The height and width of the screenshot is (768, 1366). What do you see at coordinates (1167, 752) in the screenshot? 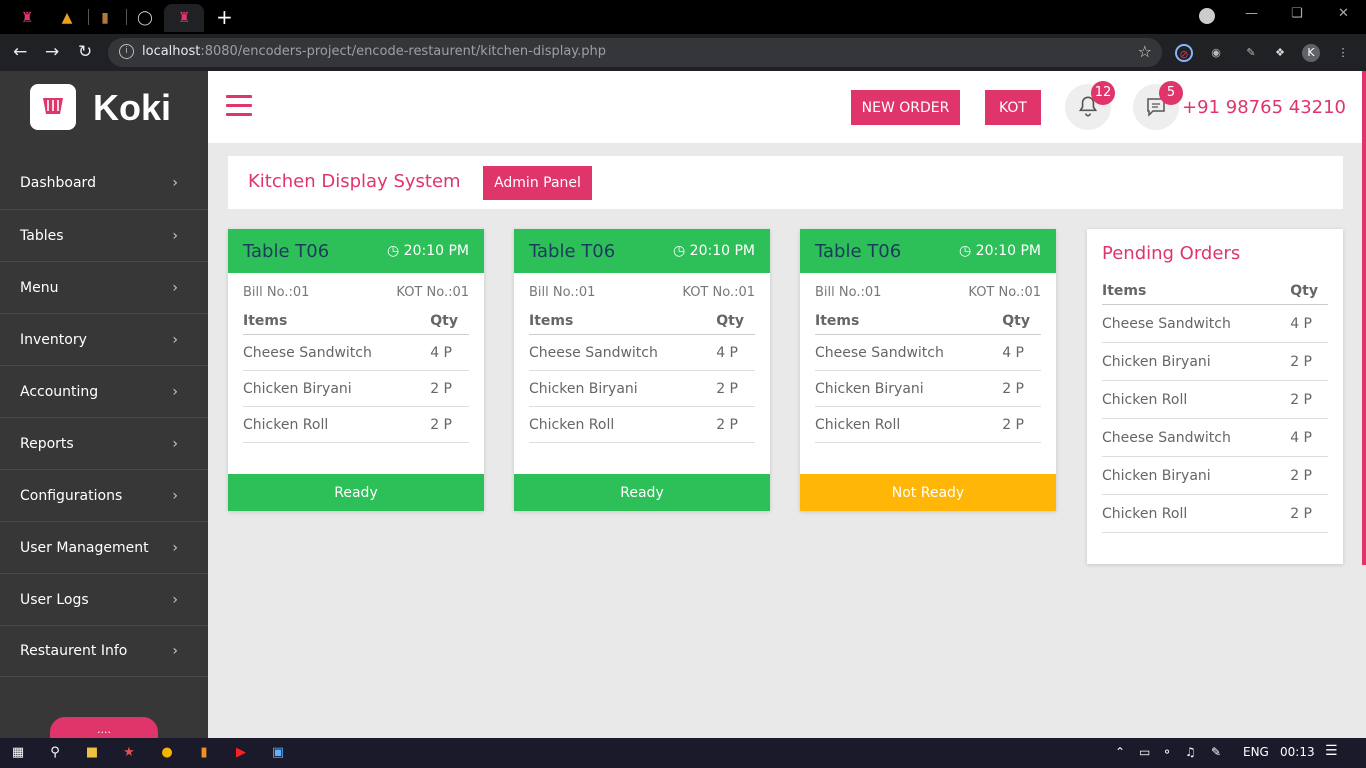
I see `wifi-icon: ⚬` at bounding box center [1167, 752].